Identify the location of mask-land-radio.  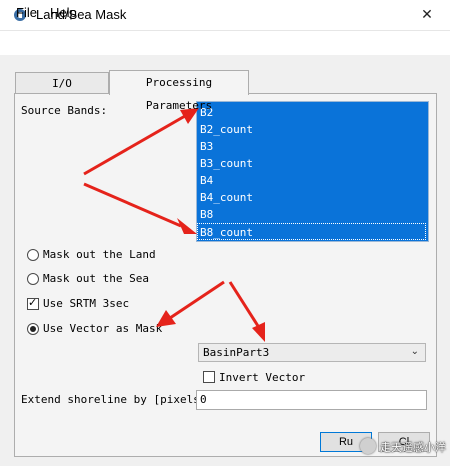
(33, 255).